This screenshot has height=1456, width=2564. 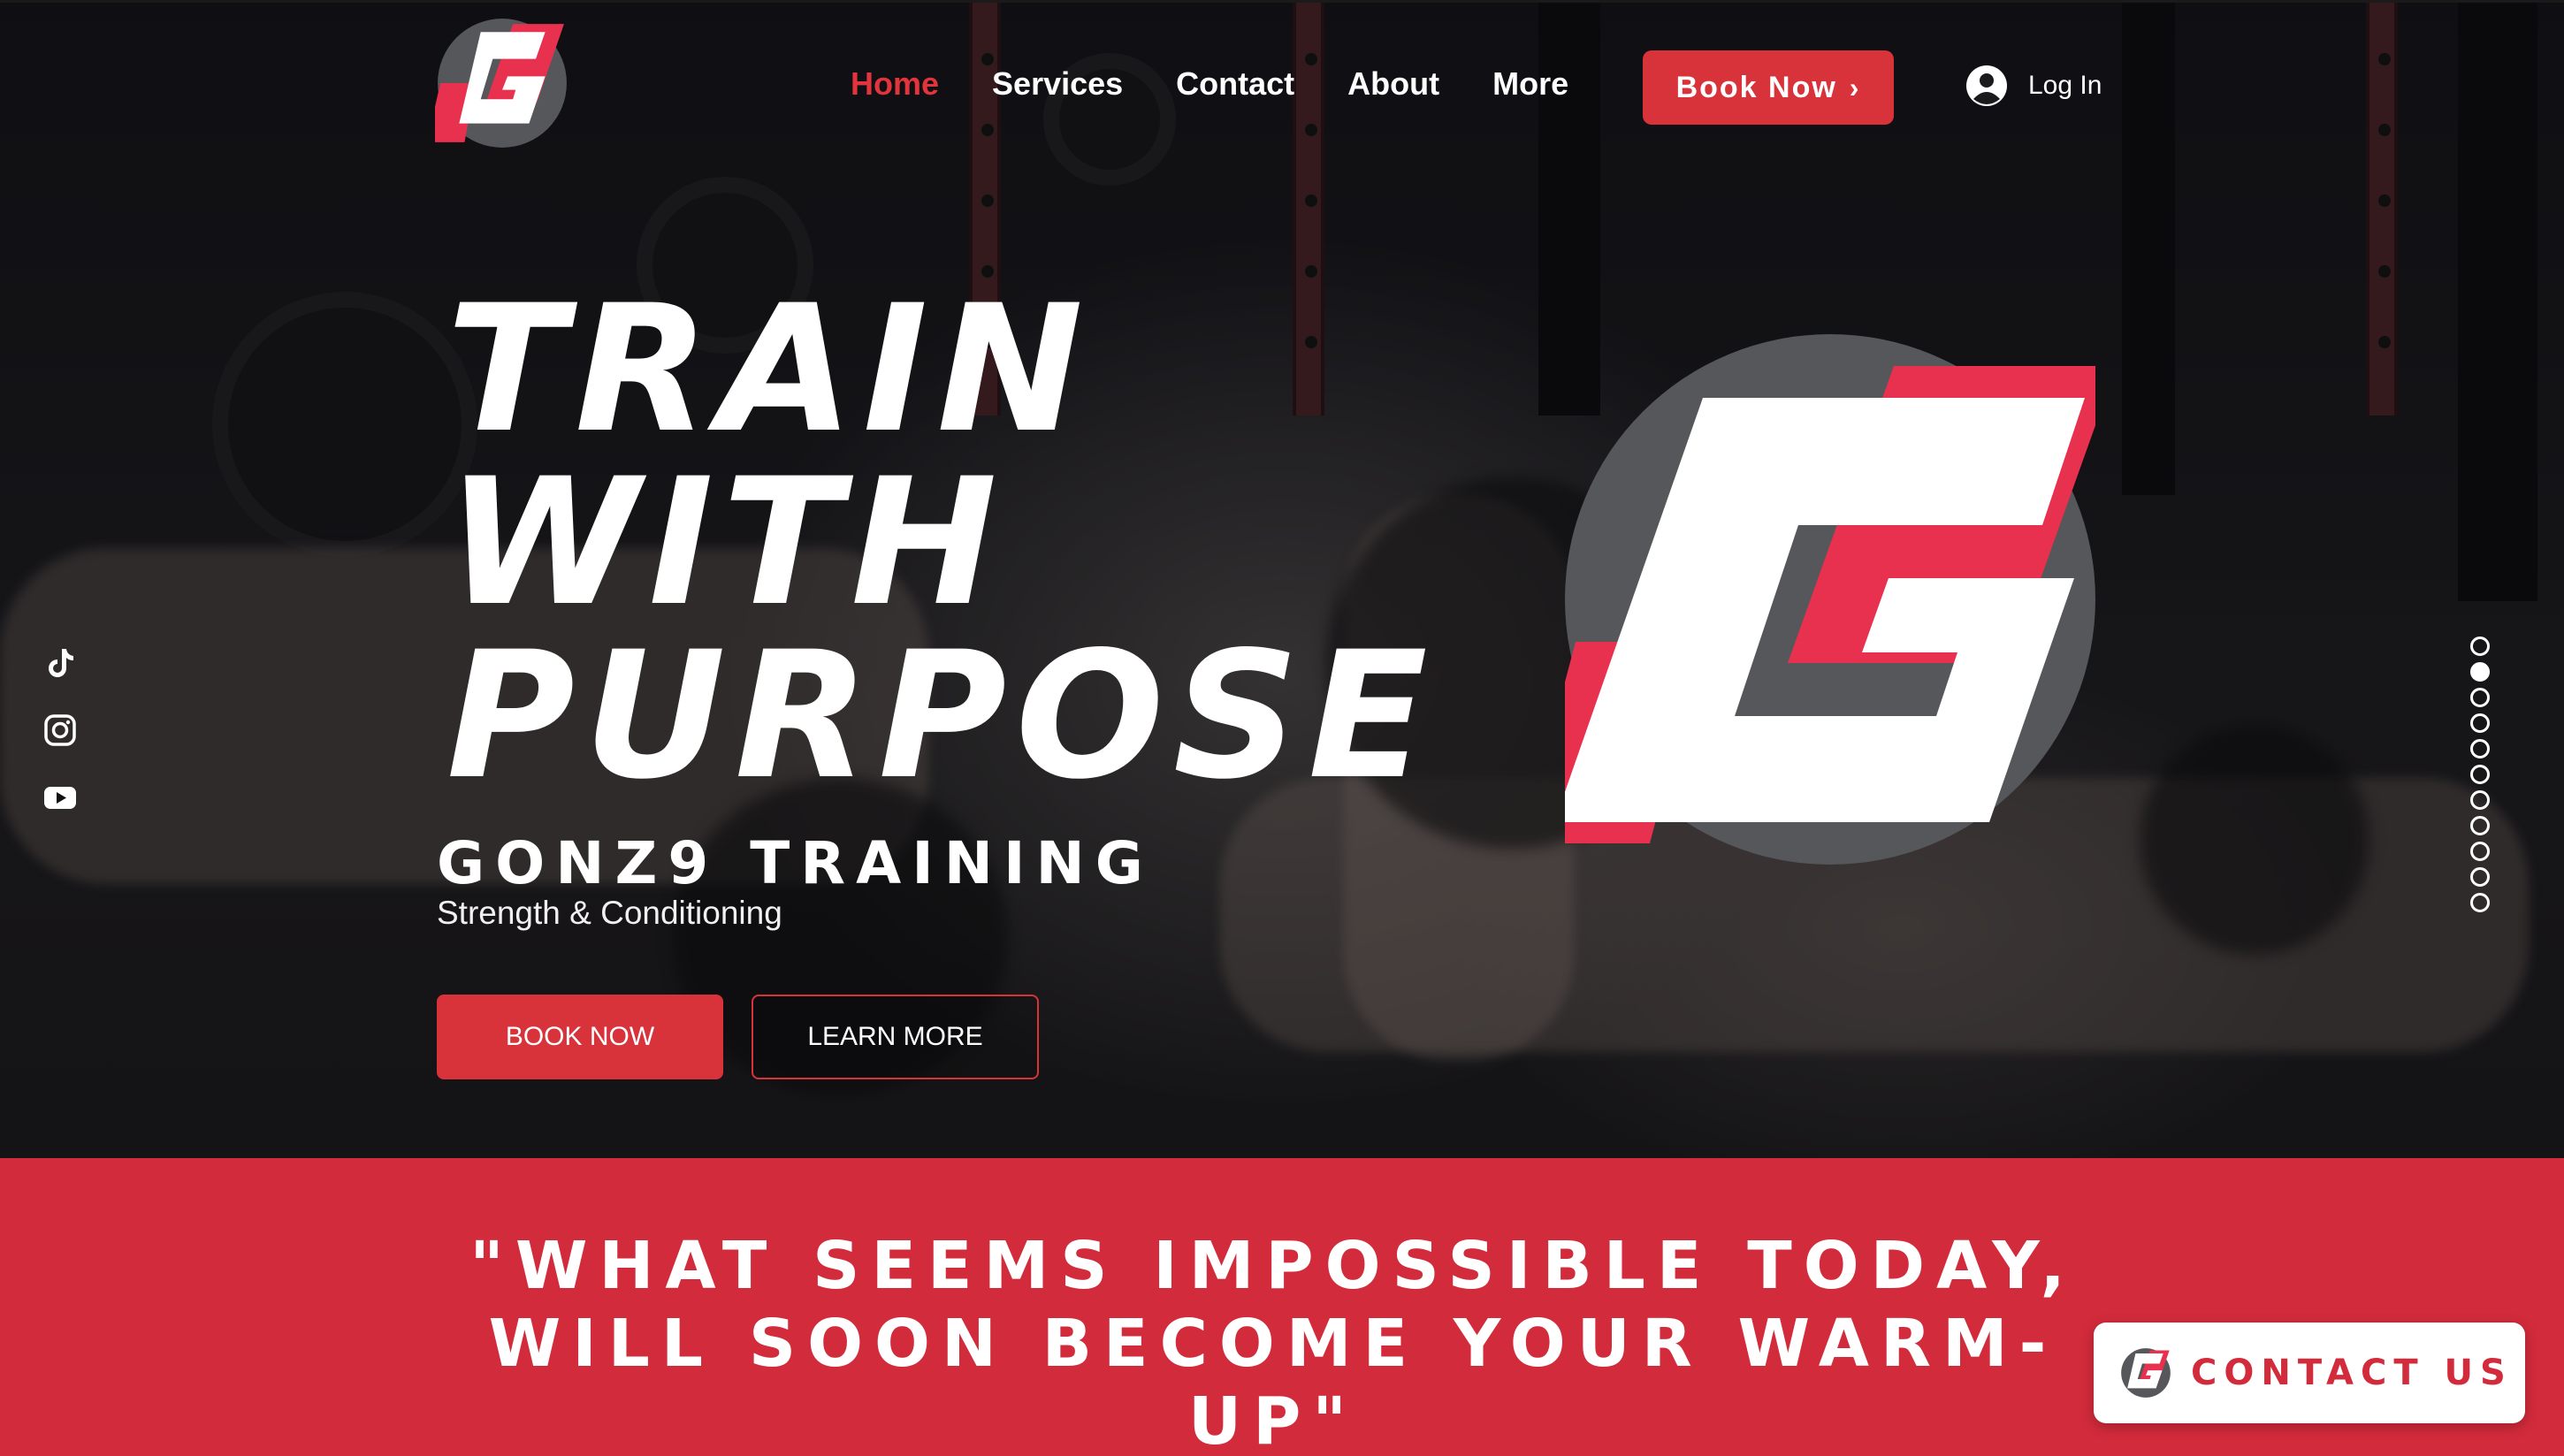 I want to click on login-label: Log In, so click(x=2065, y=85).